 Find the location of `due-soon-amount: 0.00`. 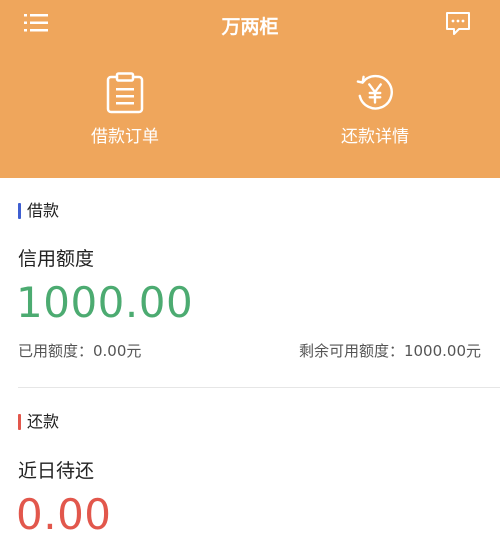

due-soon-amount: 0.00 is located at coordinates (64, 514).